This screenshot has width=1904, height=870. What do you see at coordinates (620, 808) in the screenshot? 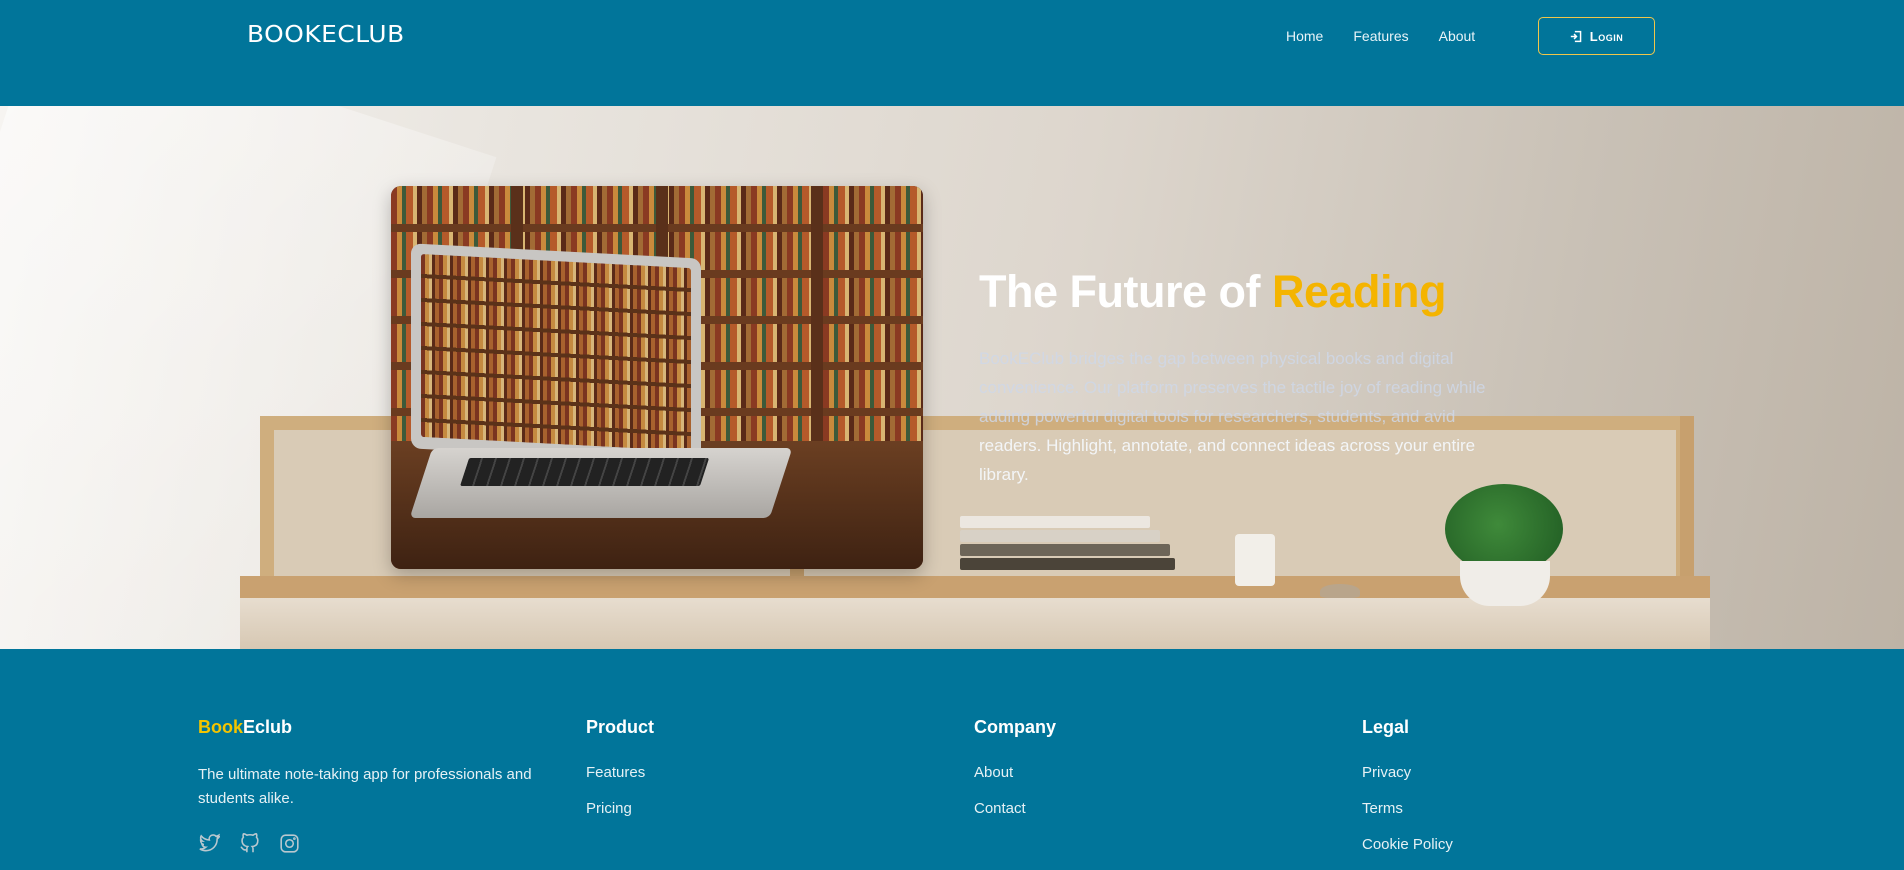
I see `footer-link-pricing: Pricing` at bounding box center [620, 808].